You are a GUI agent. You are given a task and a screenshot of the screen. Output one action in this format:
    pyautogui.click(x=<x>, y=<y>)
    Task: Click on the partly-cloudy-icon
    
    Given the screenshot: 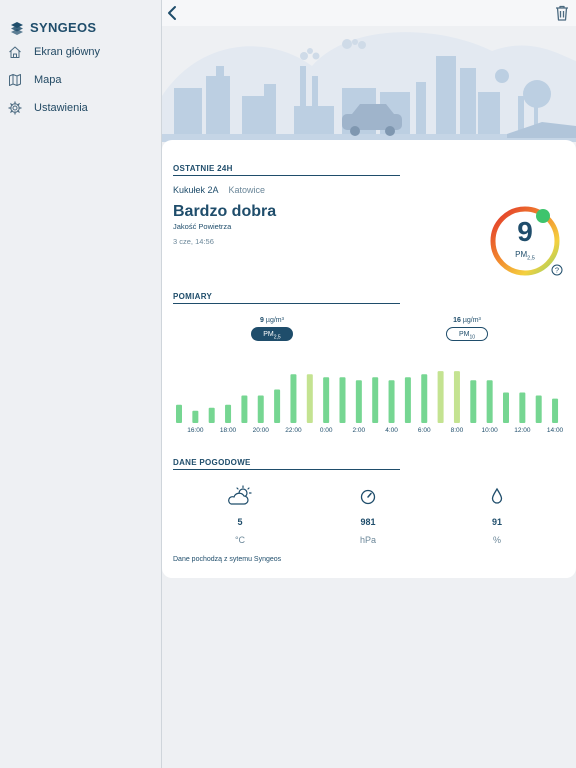 What is the action you would take?
    pyautogui.click(x=240, y=495)
    